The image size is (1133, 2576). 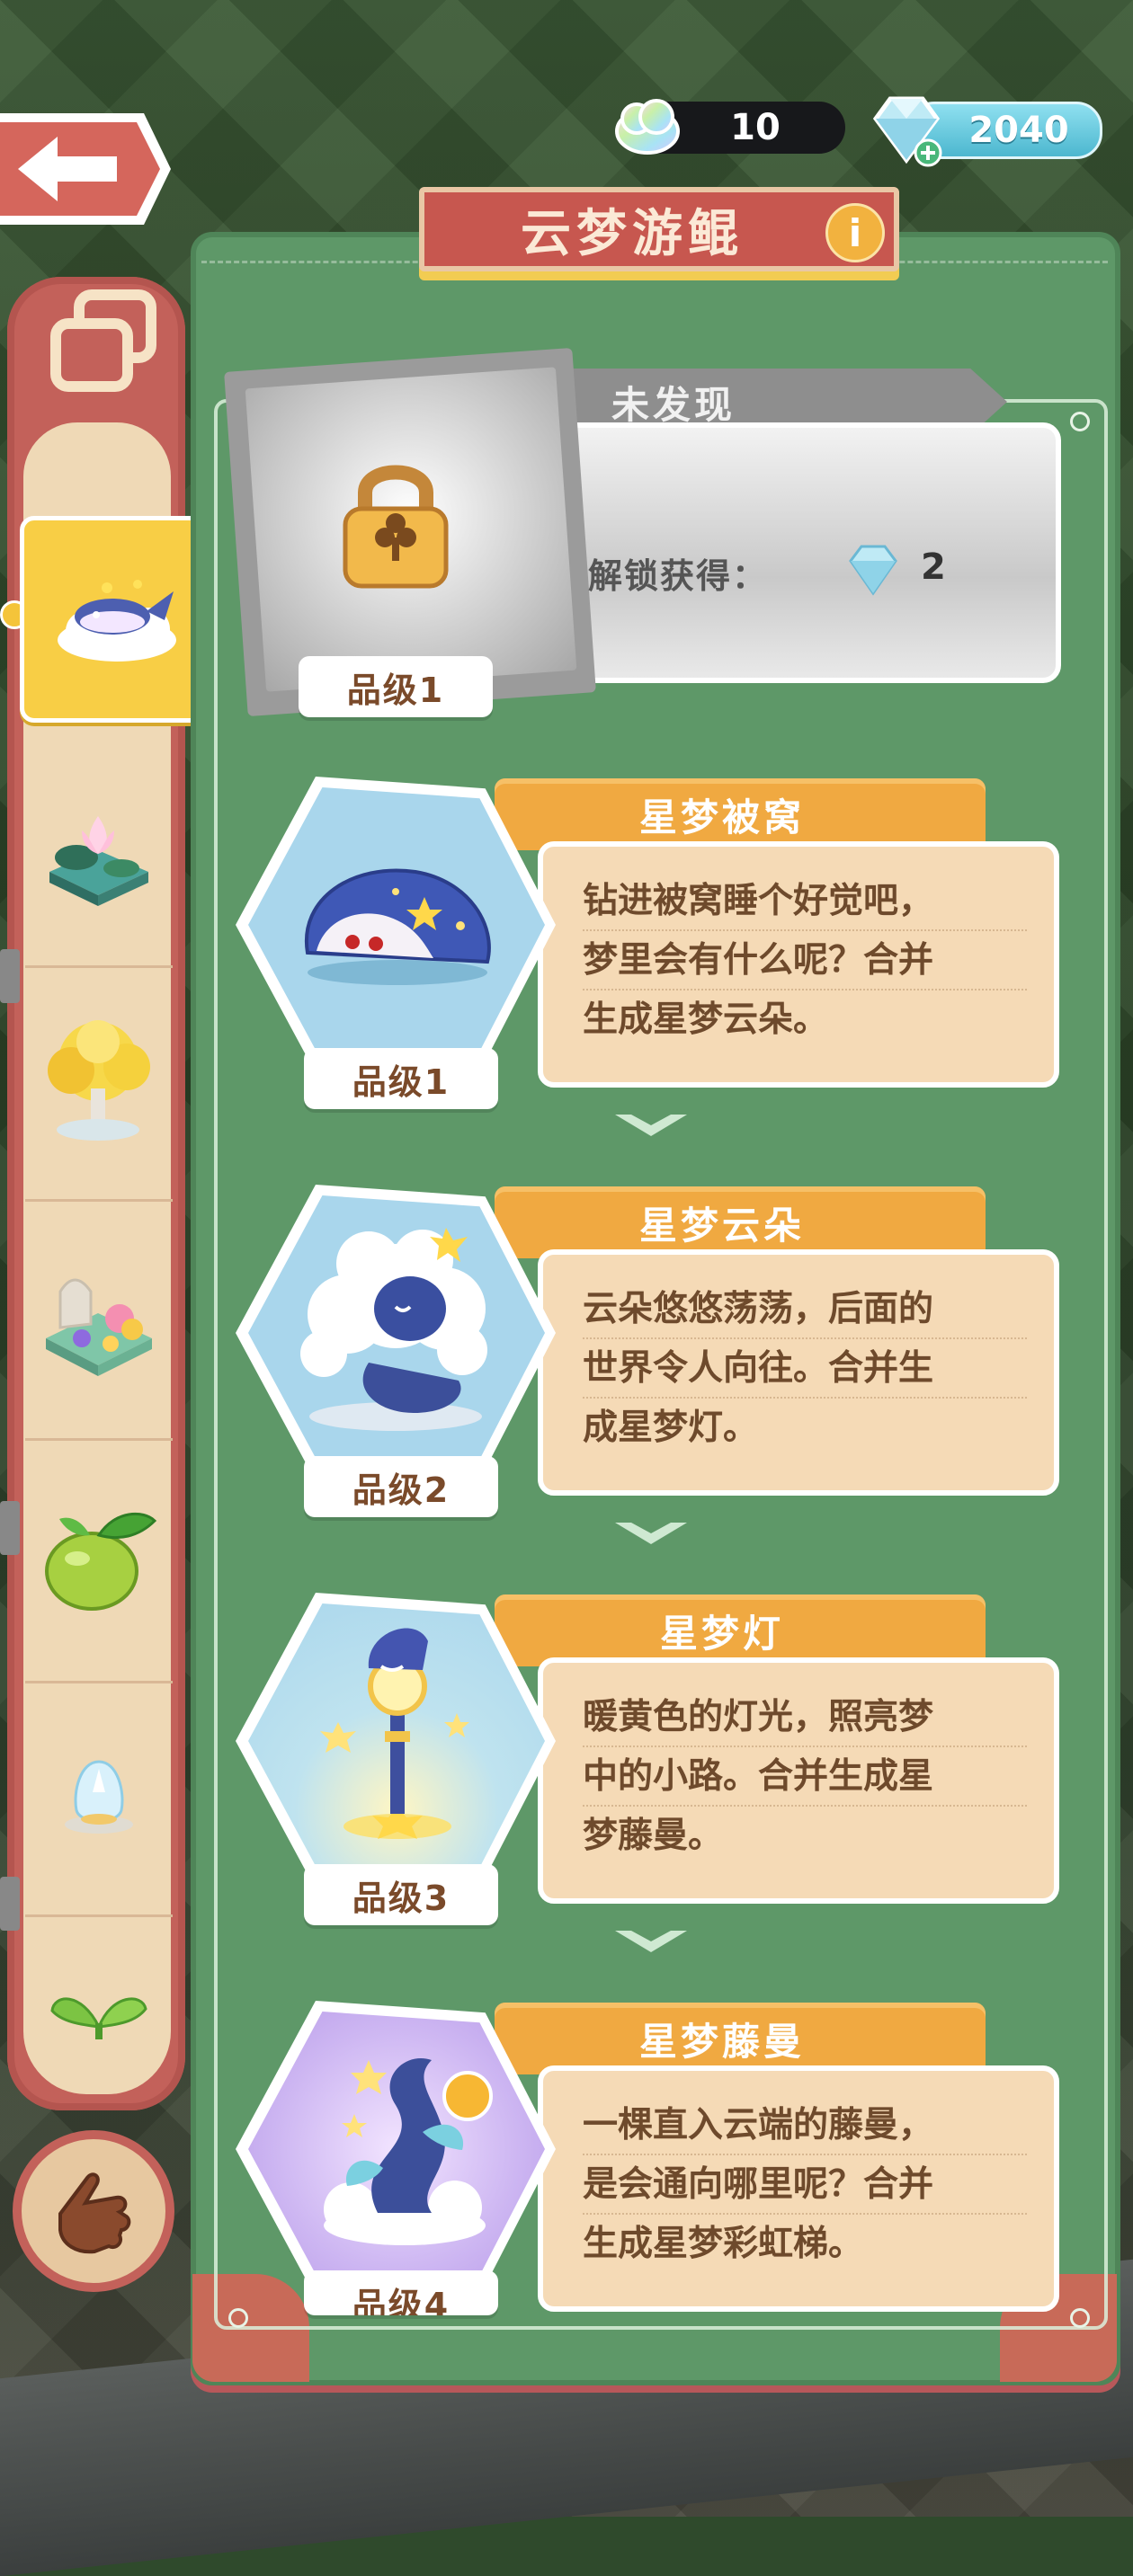 I want to click on item-description-card: 暖黄色的灯光，照亮梦 中的小路。合并生成星 梦藤曼。, so click(x=798, y=1780).